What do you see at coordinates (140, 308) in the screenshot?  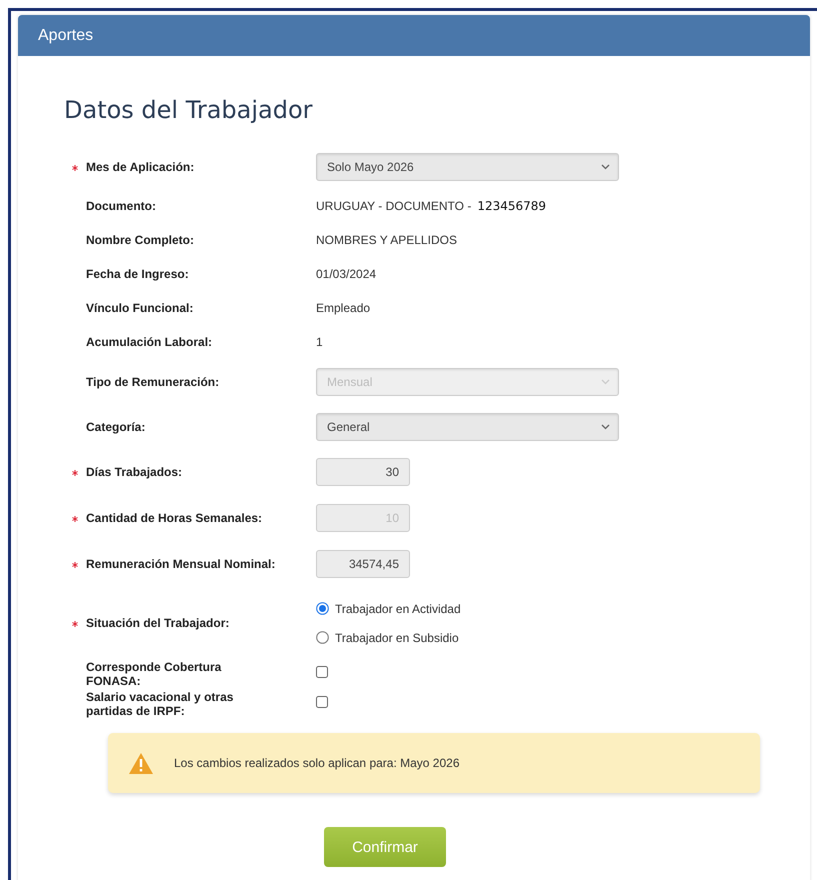 I see `field-label: Vínculo Funcional:` at bounding box center [140, 308].